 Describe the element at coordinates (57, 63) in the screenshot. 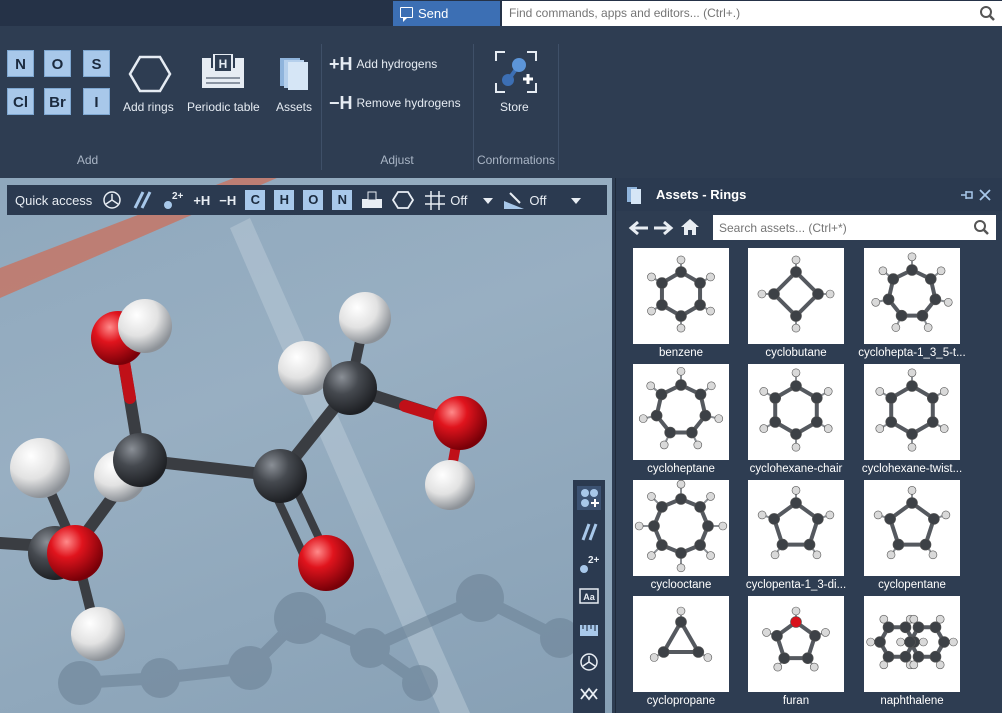

I see `element-button-o: O` at that location.